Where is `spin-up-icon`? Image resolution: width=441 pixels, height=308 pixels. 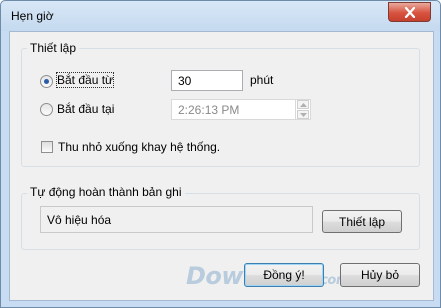
spin-up-icon is located at coordinates (303, 104).